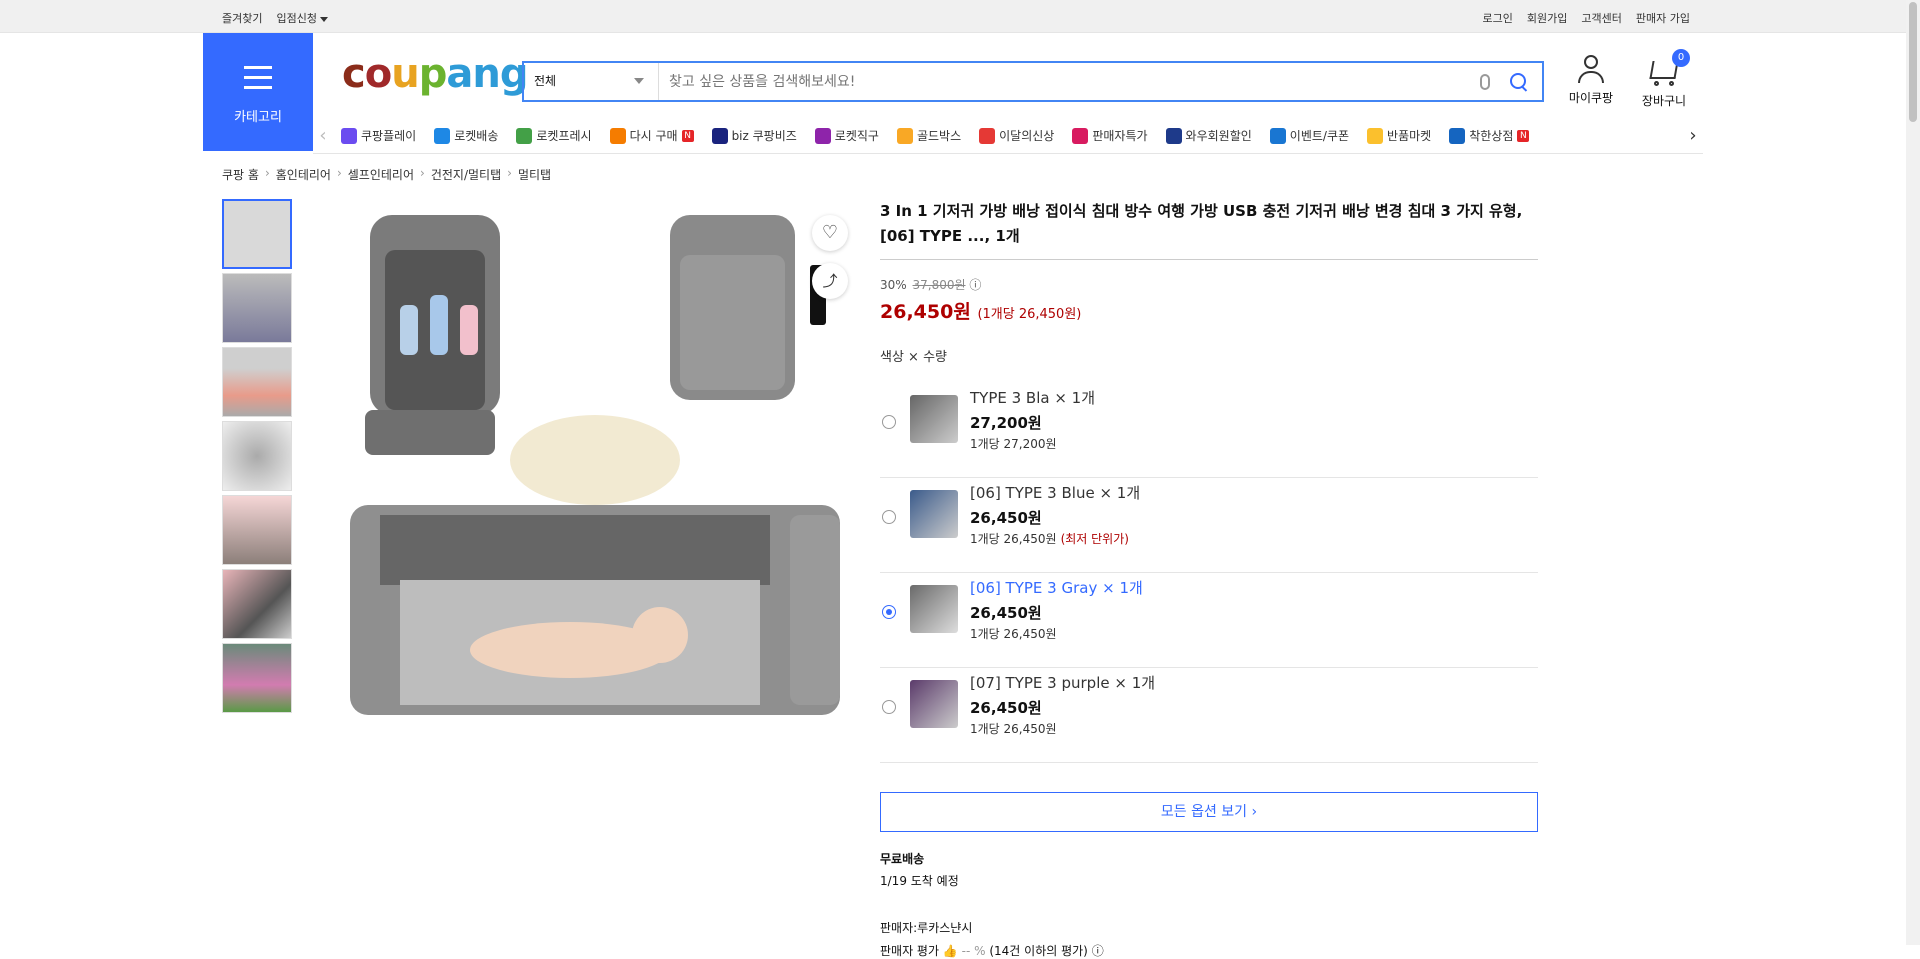 The width and height of the screenshot is (1920, 959). Describe the element at coordinates (830, 281) in the screenshot. I see `share-icon: ⤴` at that location.